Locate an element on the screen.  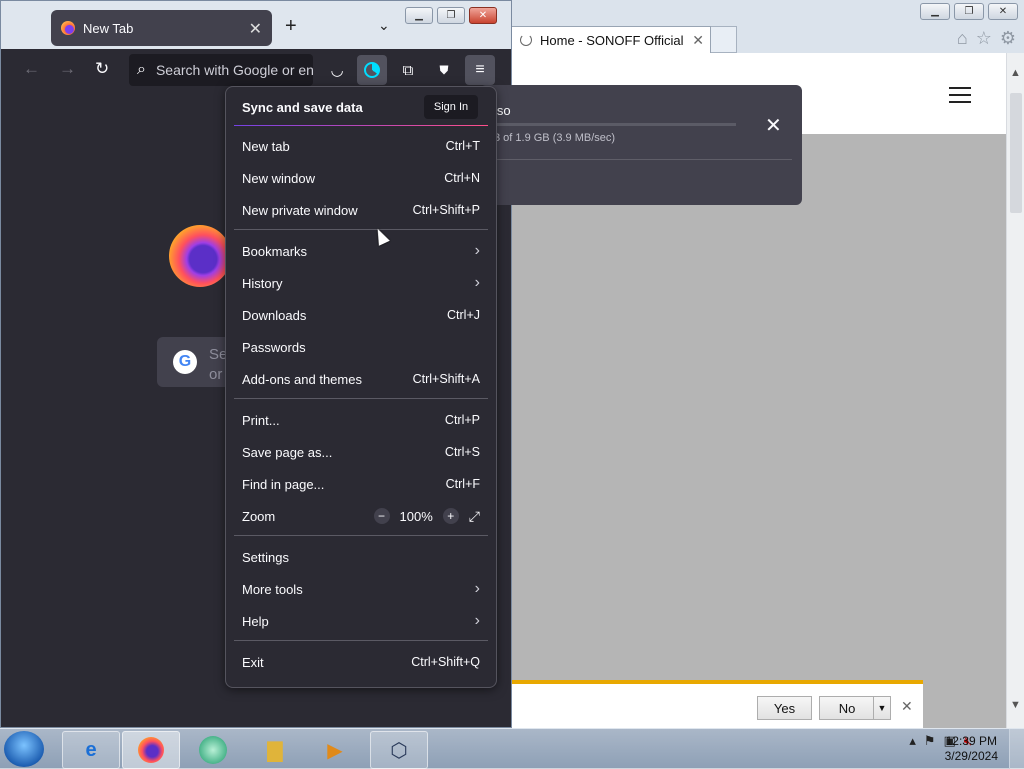
yes-button: Yes is located at coordinates (784, 708).